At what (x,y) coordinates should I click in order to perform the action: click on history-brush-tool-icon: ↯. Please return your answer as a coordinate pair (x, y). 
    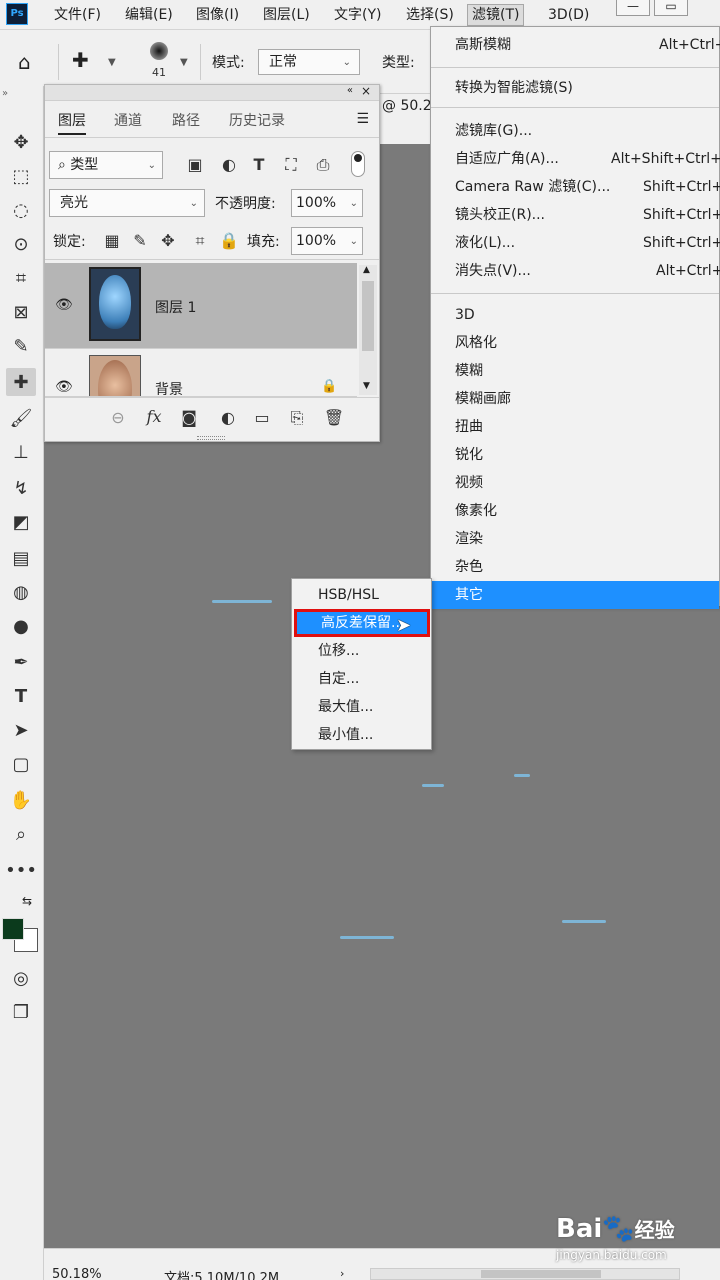
    Looking at the image, I should click on (21, 488).